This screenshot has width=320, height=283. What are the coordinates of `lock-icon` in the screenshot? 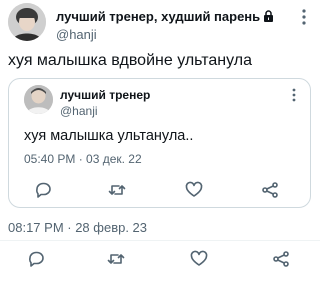 It's located at (268, 17).